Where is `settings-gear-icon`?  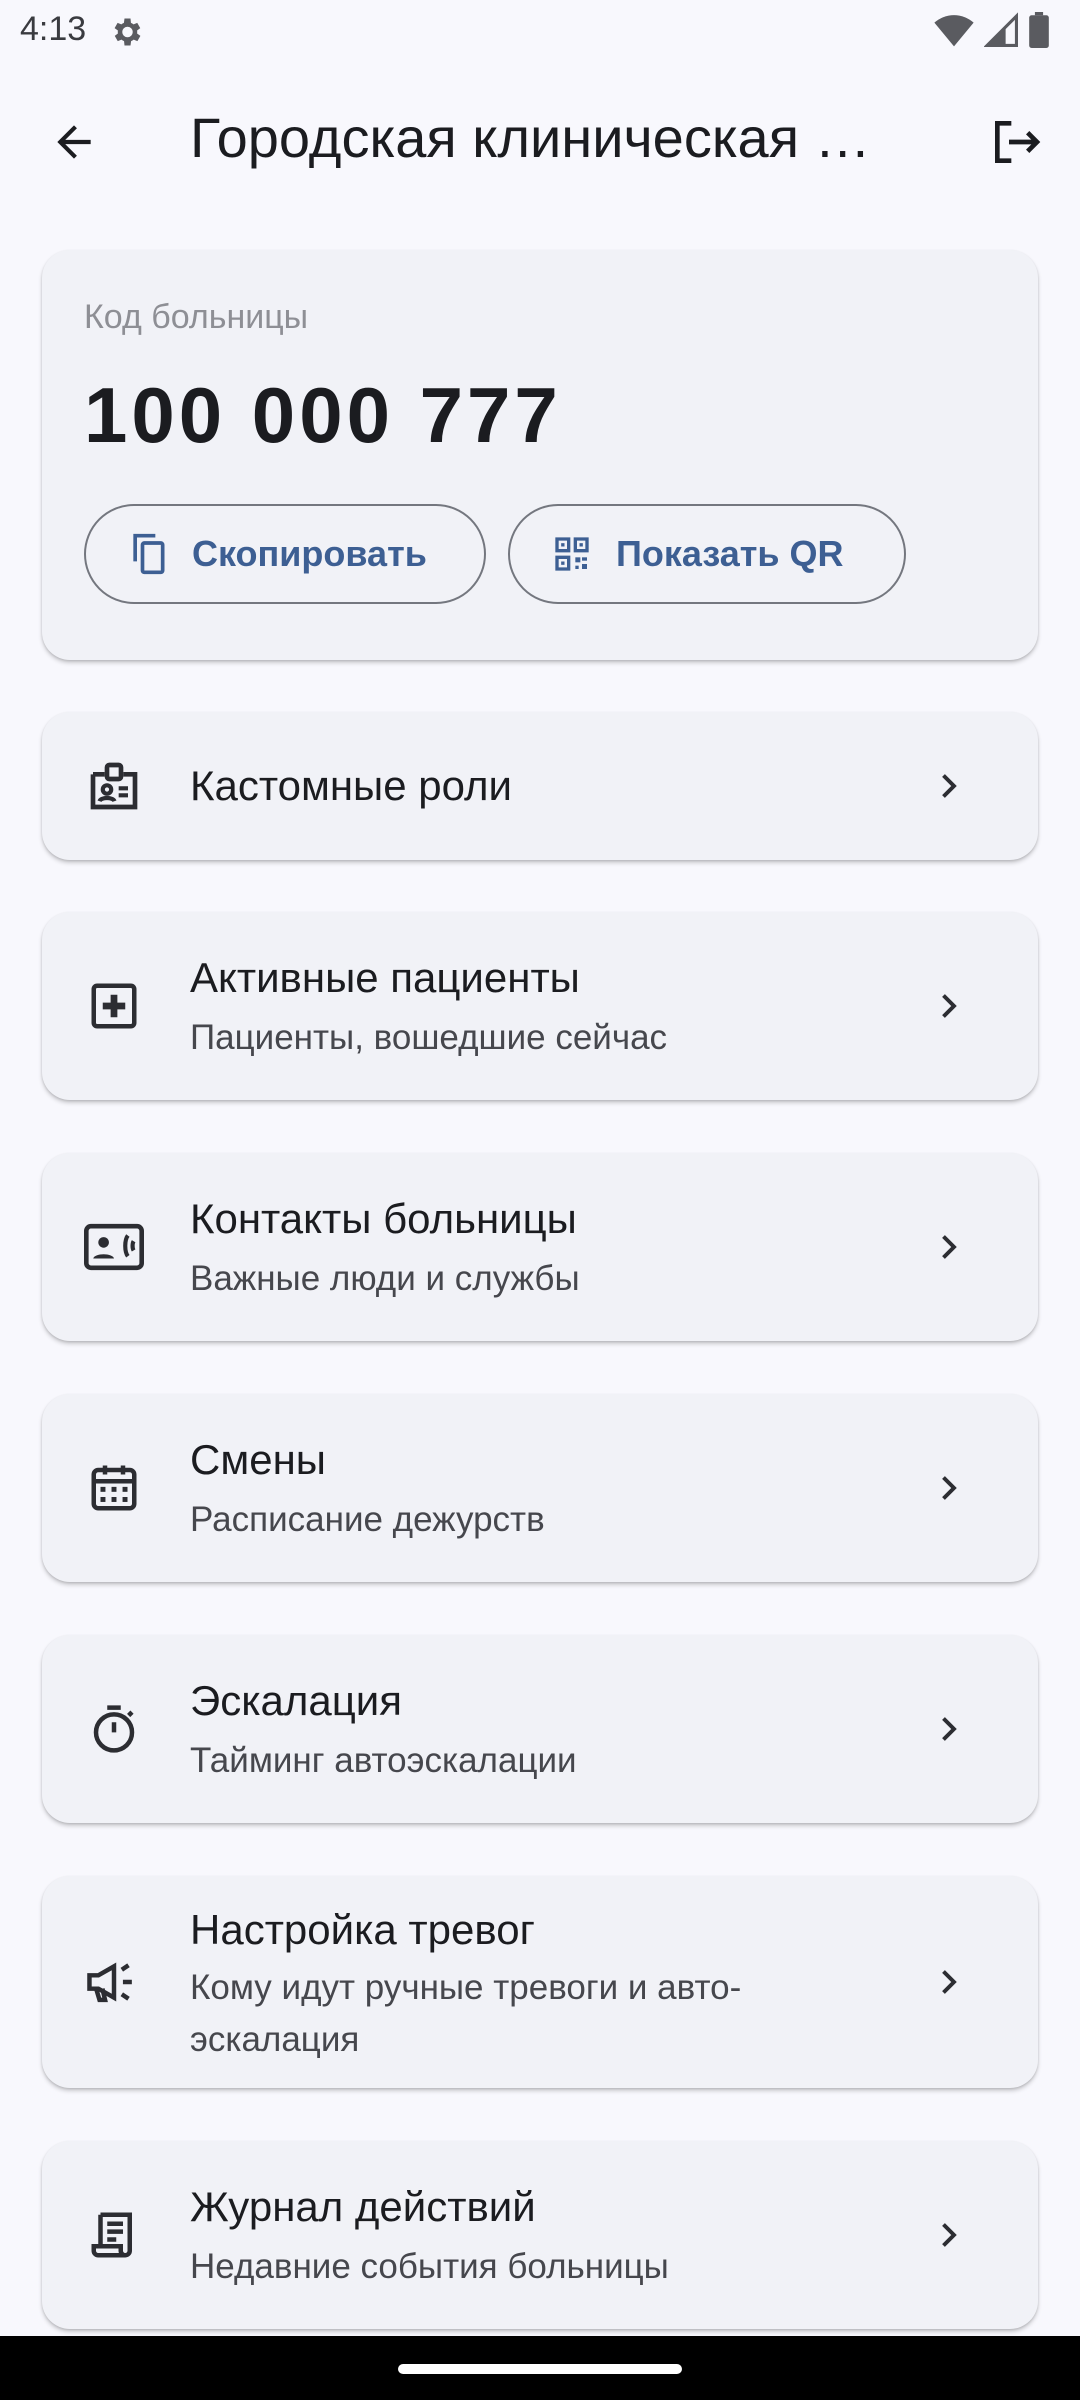
settings-gear-icon is located at coordinates (127, 32).